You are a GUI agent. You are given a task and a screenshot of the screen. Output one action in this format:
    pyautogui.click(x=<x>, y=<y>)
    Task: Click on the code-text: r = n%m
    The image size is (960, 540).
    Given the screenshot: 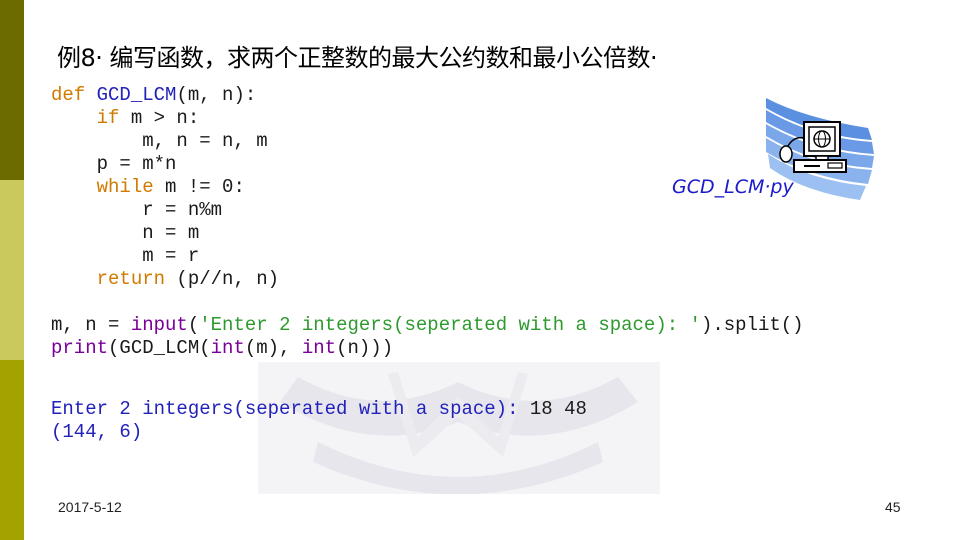 What is the action you would take?
    pyautogui.click(x=182, y=210)
    